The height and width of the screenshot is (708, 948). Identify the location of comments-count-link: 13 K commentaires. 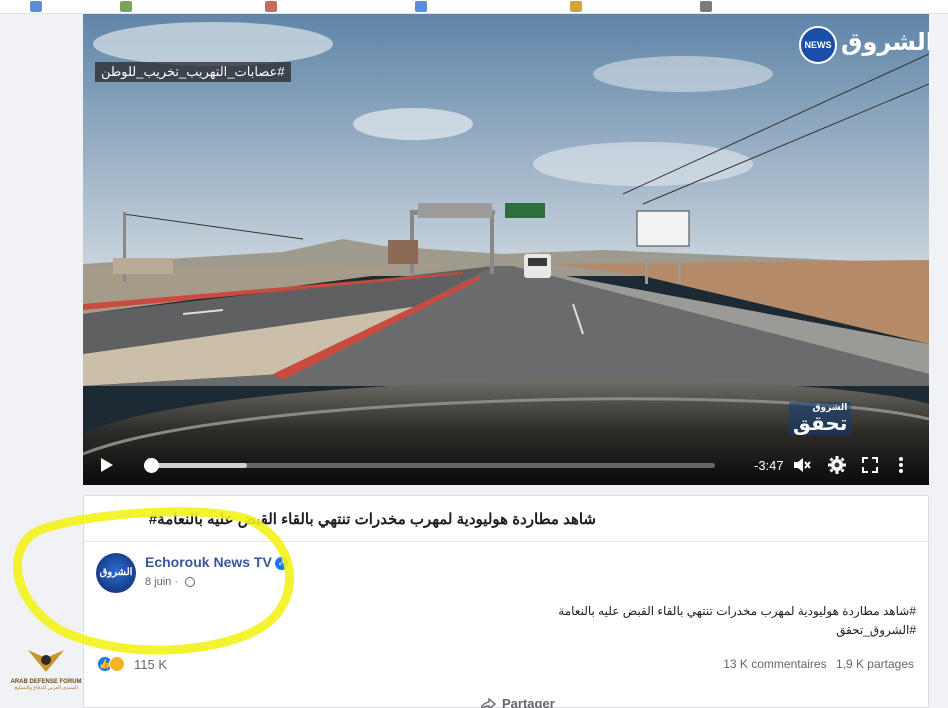
(774, 664).